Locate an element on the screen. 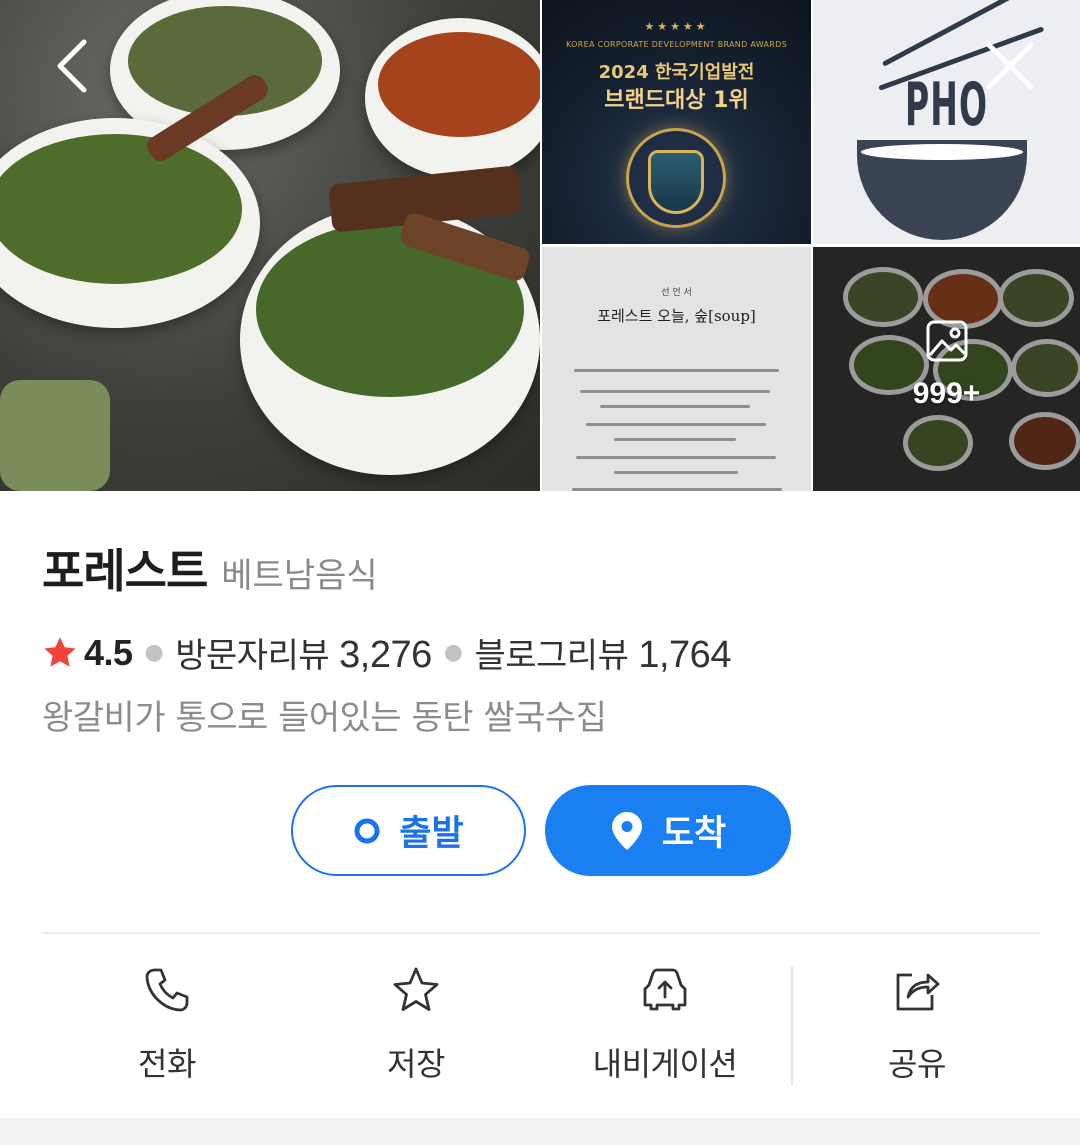 The width and height of the screenshot is (1080, 1145). location-pin-icon is located at coordinates (626, 830).